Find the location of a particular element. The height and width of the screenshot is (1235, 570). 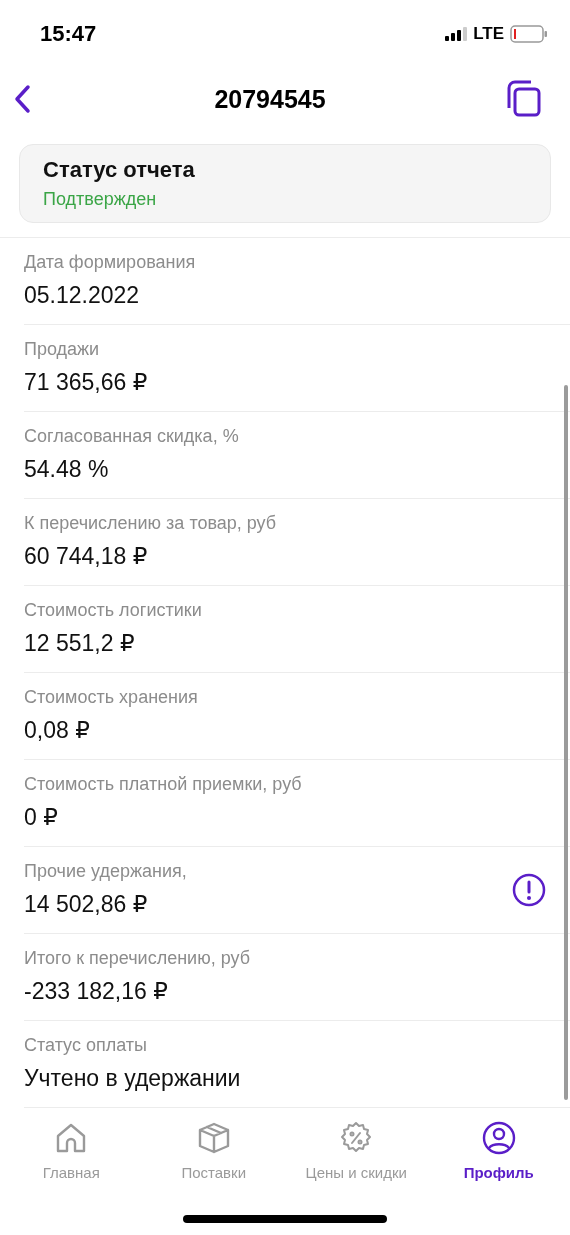

tab-bar-item: Поставки is located at coordinates (213, 1151).